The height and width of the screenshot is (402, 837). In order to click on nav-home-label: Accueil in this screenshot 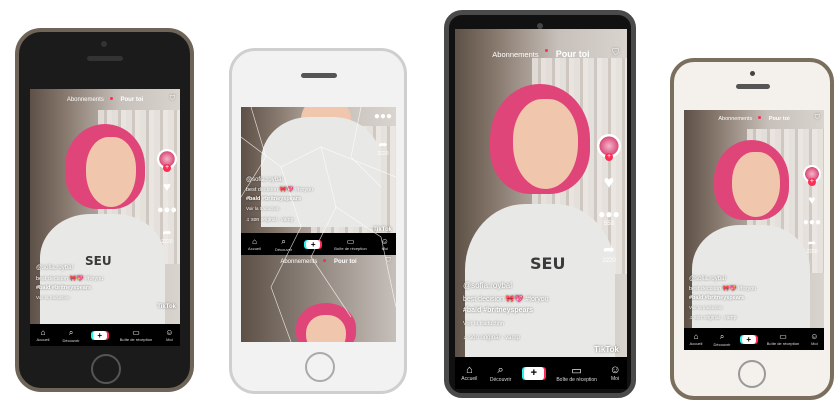, I will do `click(254, 248)`.